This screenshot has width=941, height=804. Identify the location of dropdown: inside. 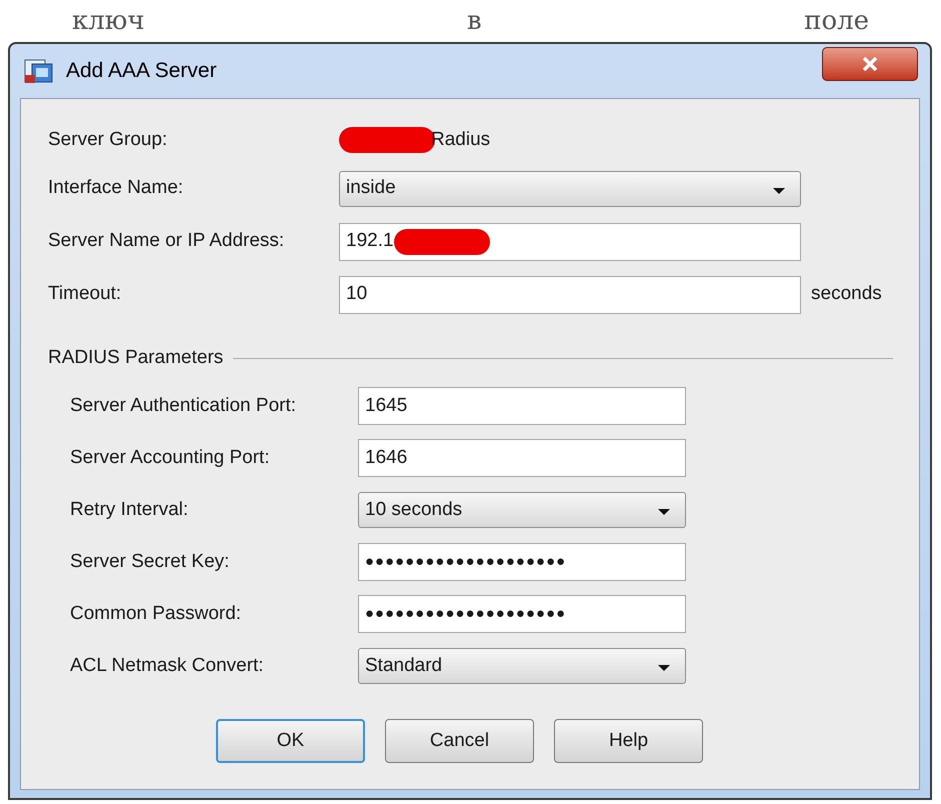
(570, 188).